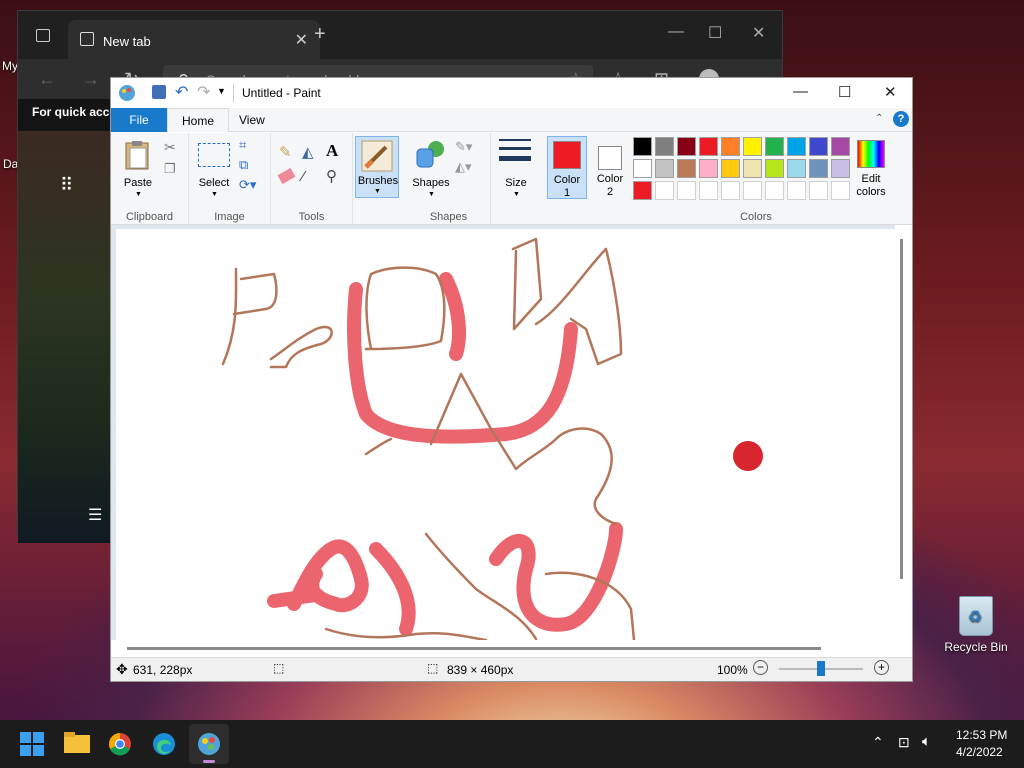 This screenshot has height=768, width=1024. Describe the element at coordinates (611, 167) in the screenshot. I see `color2-button: Color 2` at that location.